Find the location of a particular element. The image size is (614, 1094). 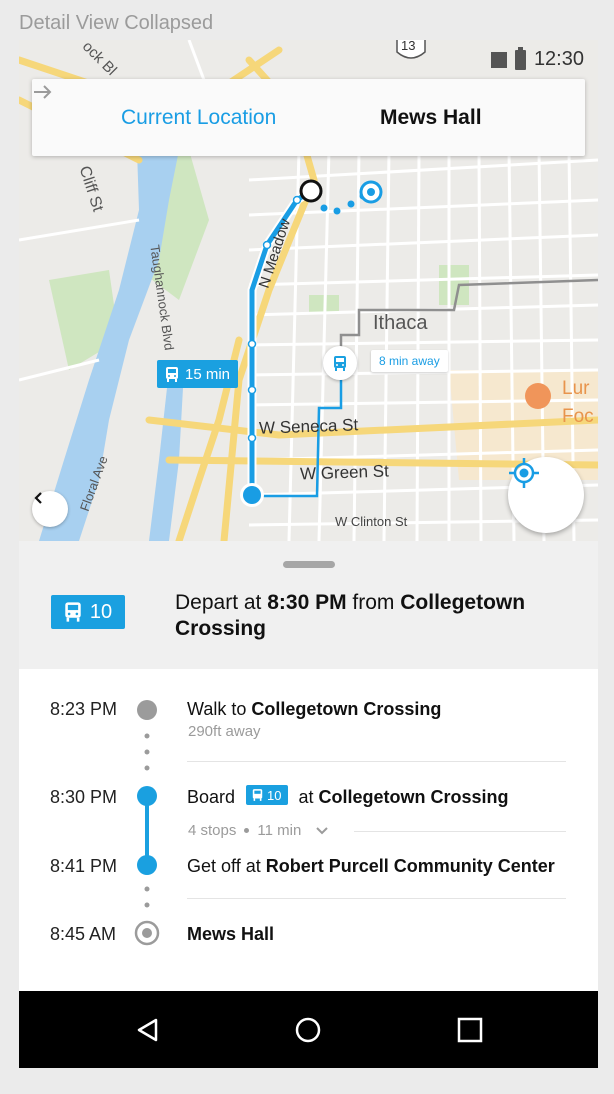

recents-icon is located at coordinates (470, 1030).